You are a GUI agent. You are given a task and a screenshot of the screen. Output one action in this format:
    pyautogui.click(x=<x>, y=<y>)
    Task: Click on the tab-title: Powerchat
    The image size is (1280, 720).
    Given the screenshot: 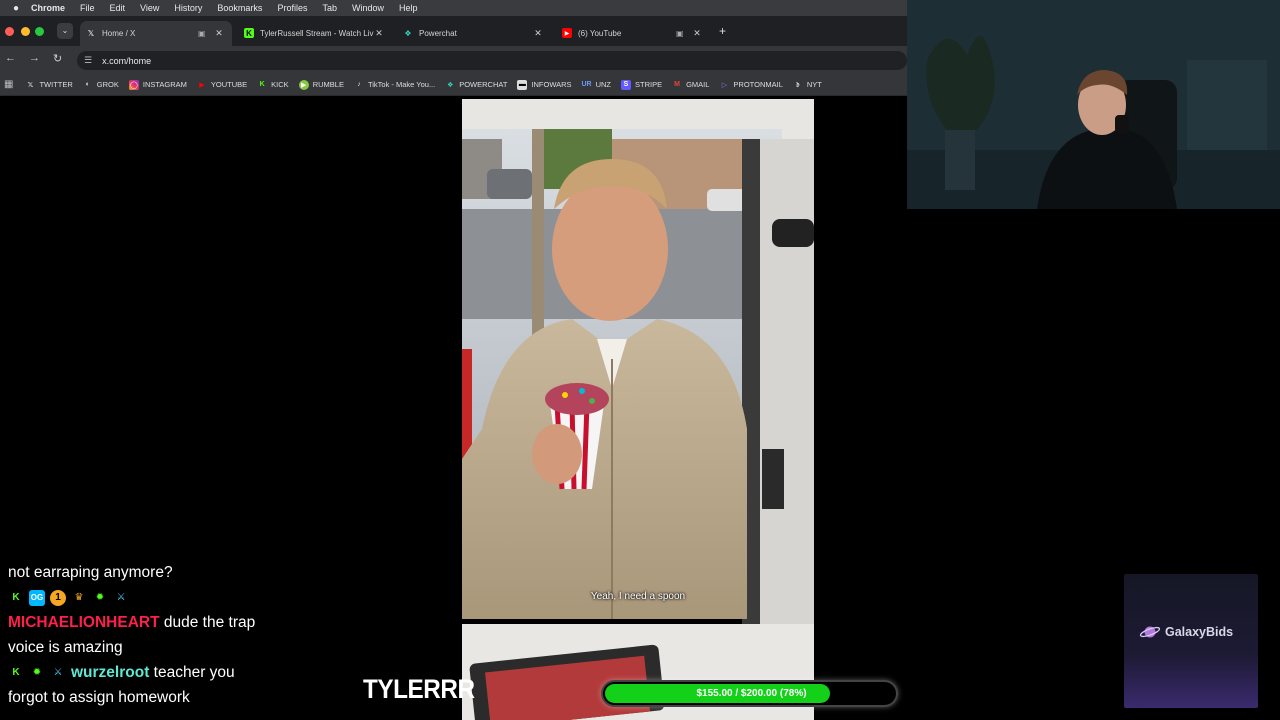 What is the action you would take?
    pyautogui.click(x=438, y=33)
    